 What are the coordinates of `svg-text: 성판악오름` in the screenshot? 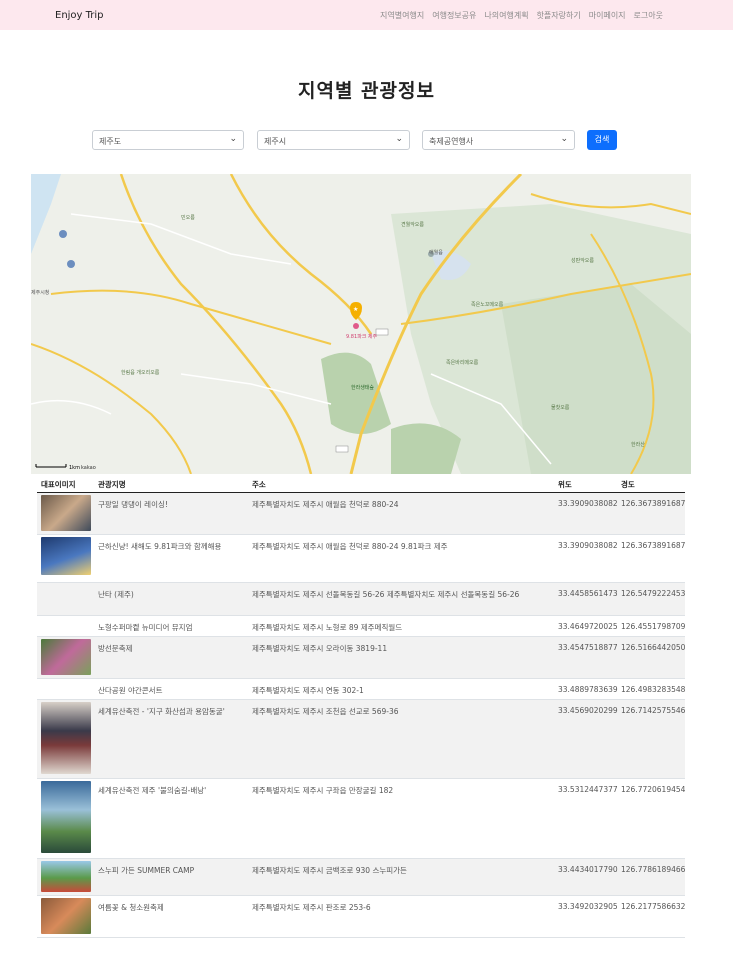 It's located at (582, 260).